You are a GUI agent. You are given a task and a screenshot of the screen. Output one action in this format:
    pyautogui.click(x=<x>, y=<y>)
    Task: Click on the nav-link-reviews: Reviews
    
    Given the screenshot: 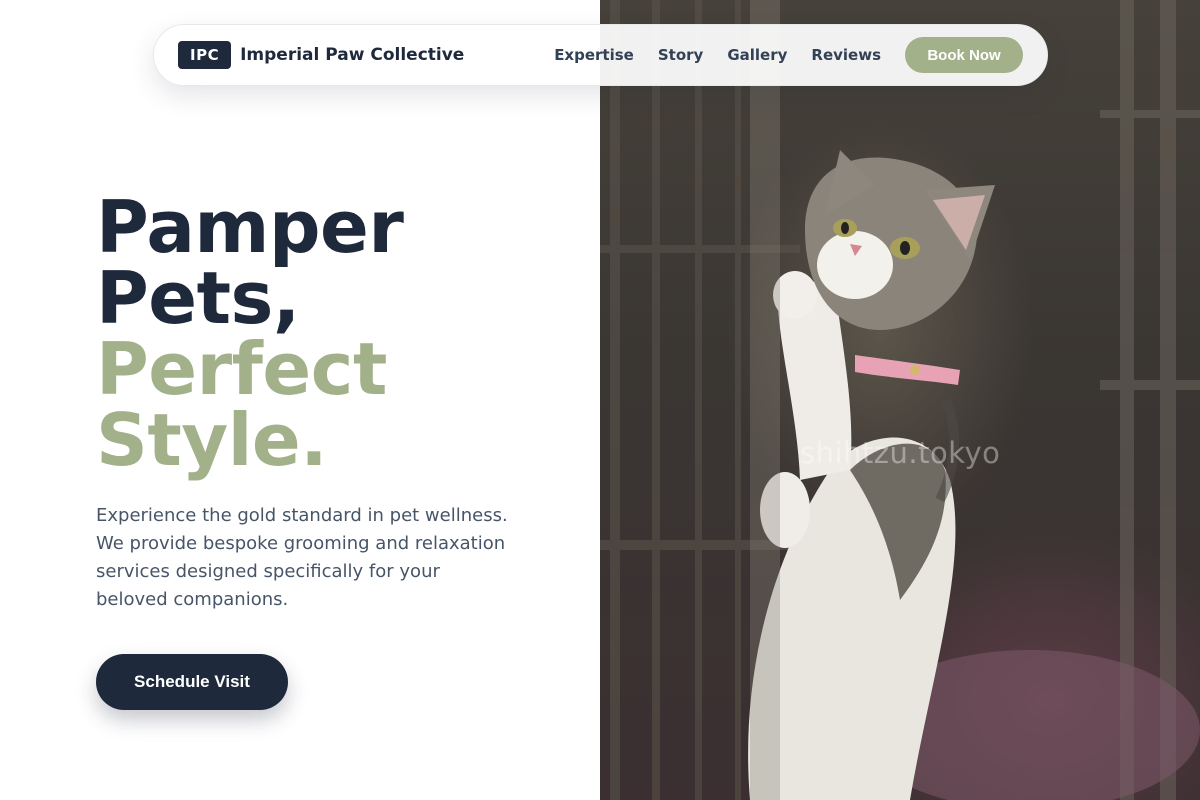 What is the action you would take?
    pyautogui.click(x=846, y=55)
    